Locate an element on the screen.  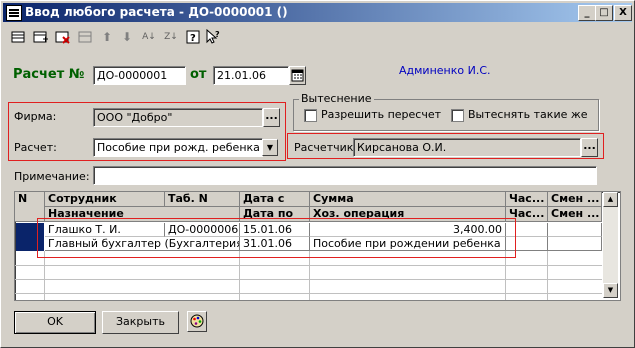
firm-label: Фирма: is located at coordinates (35, 116).